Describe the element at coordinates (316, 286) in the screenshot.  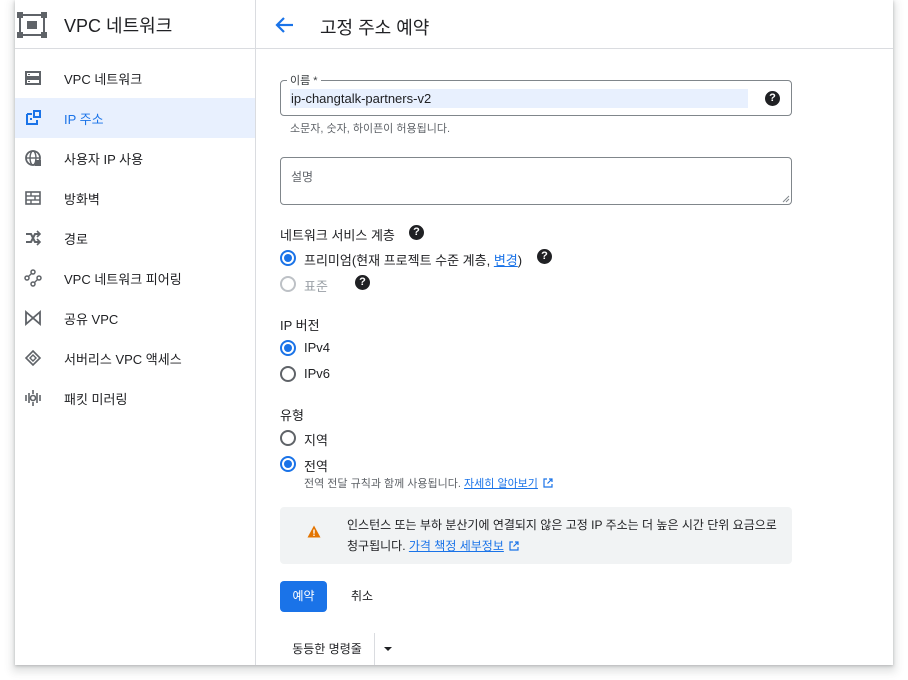
I see `tier-standard-label: 표준` at that location.